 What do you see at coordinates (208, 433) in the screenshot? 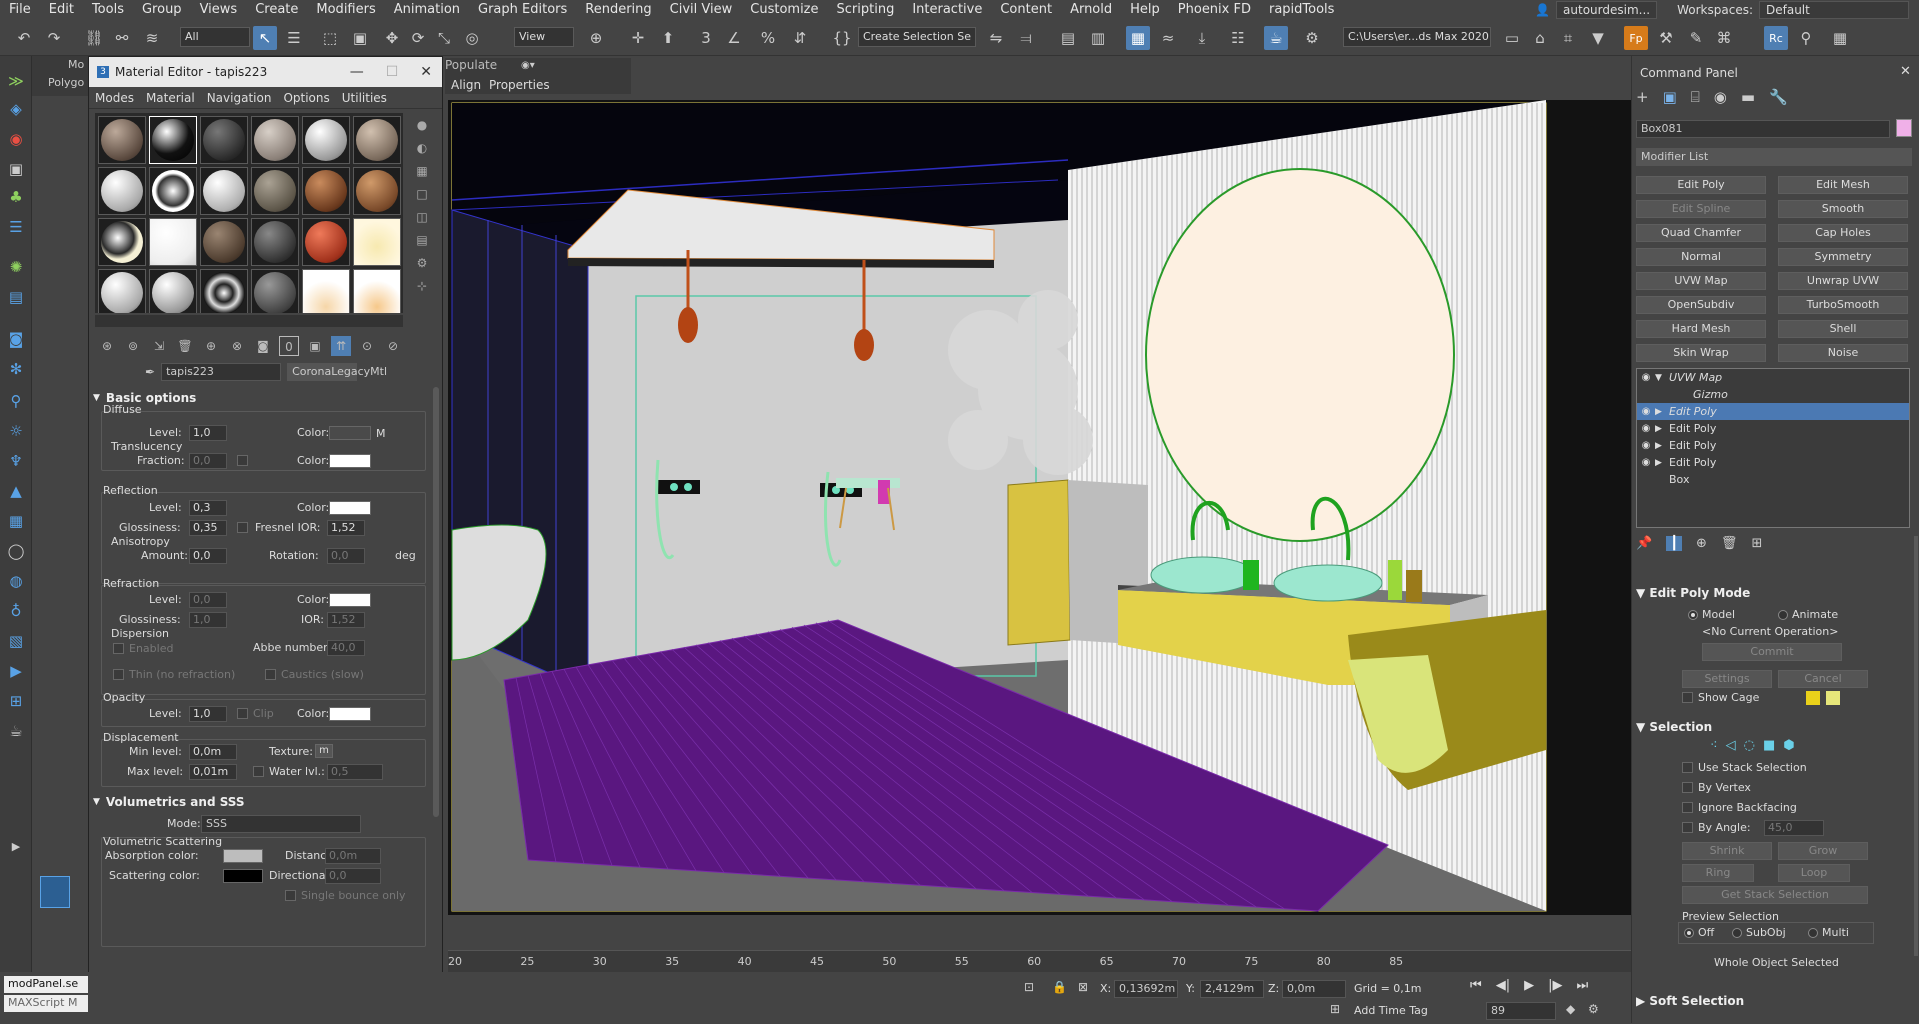
I see `diffuse-level-input: 1,0` at bounding box center [208, 433].